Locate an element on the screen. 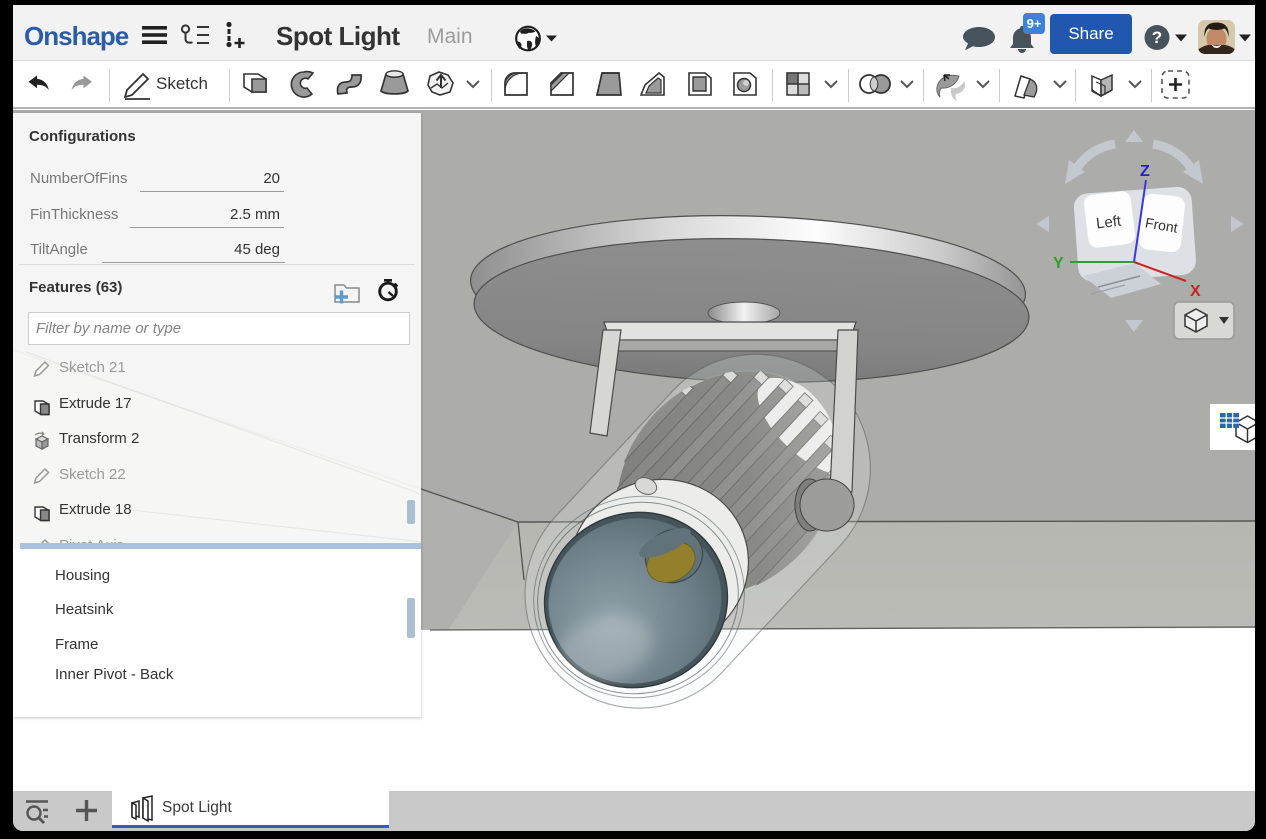  svg-text: 9+ is located at coordinates (1034, 23).